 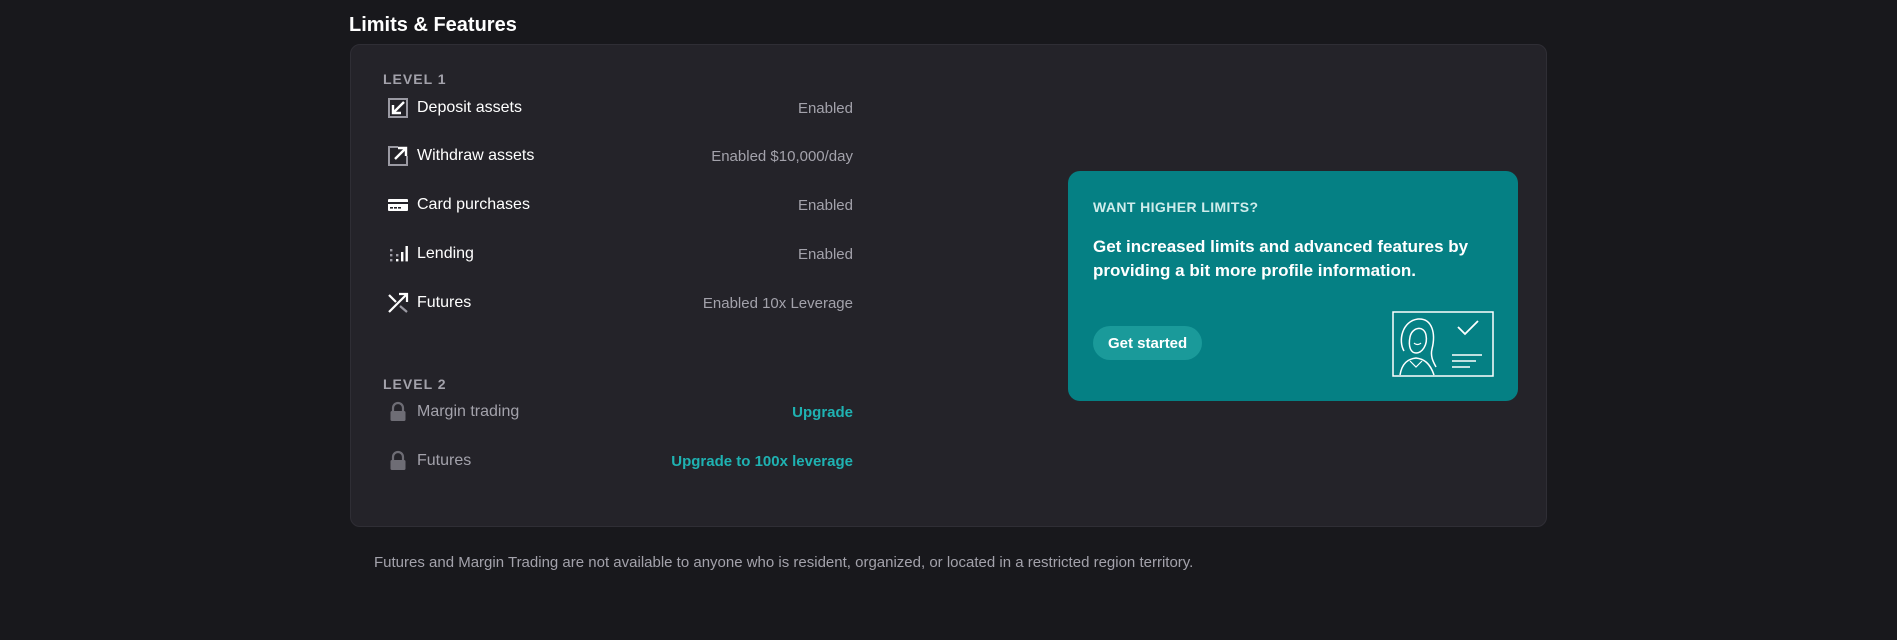 I want to click on section-title: Limits & Features, so click(x=433, y=25).